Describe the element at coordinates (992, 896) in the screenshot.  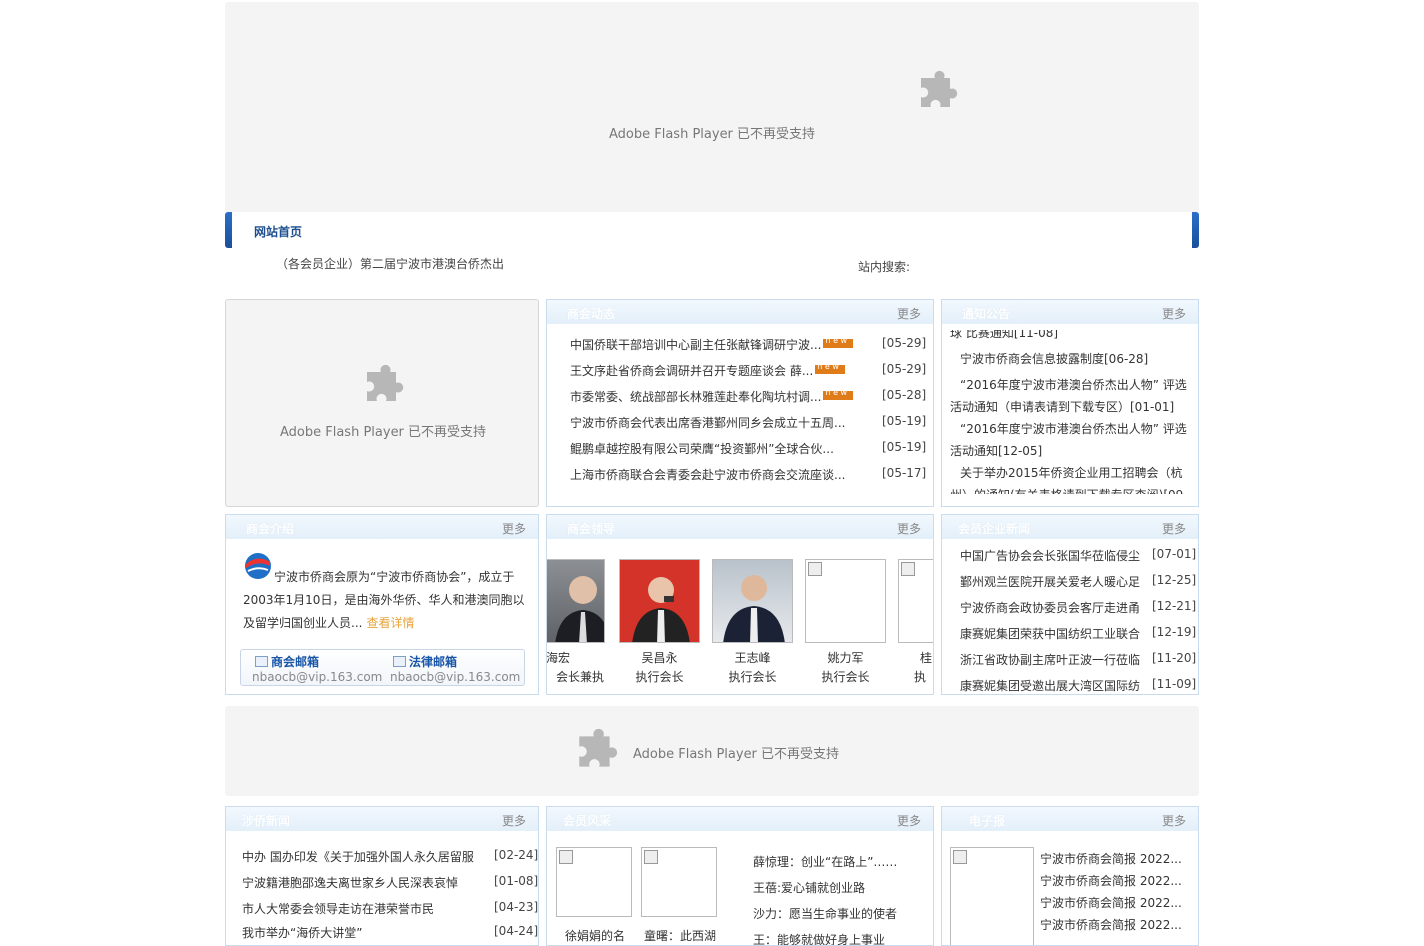
I see `newspaper-cover` at that location.